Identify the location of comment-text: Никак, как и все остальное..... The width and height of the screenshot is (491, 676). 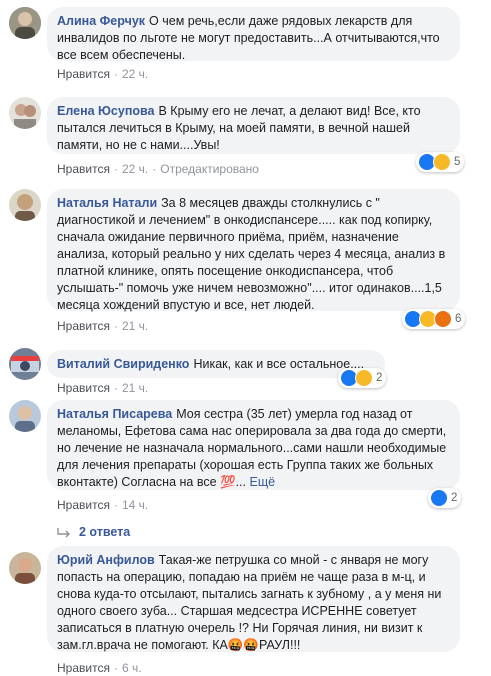
(279, 364).